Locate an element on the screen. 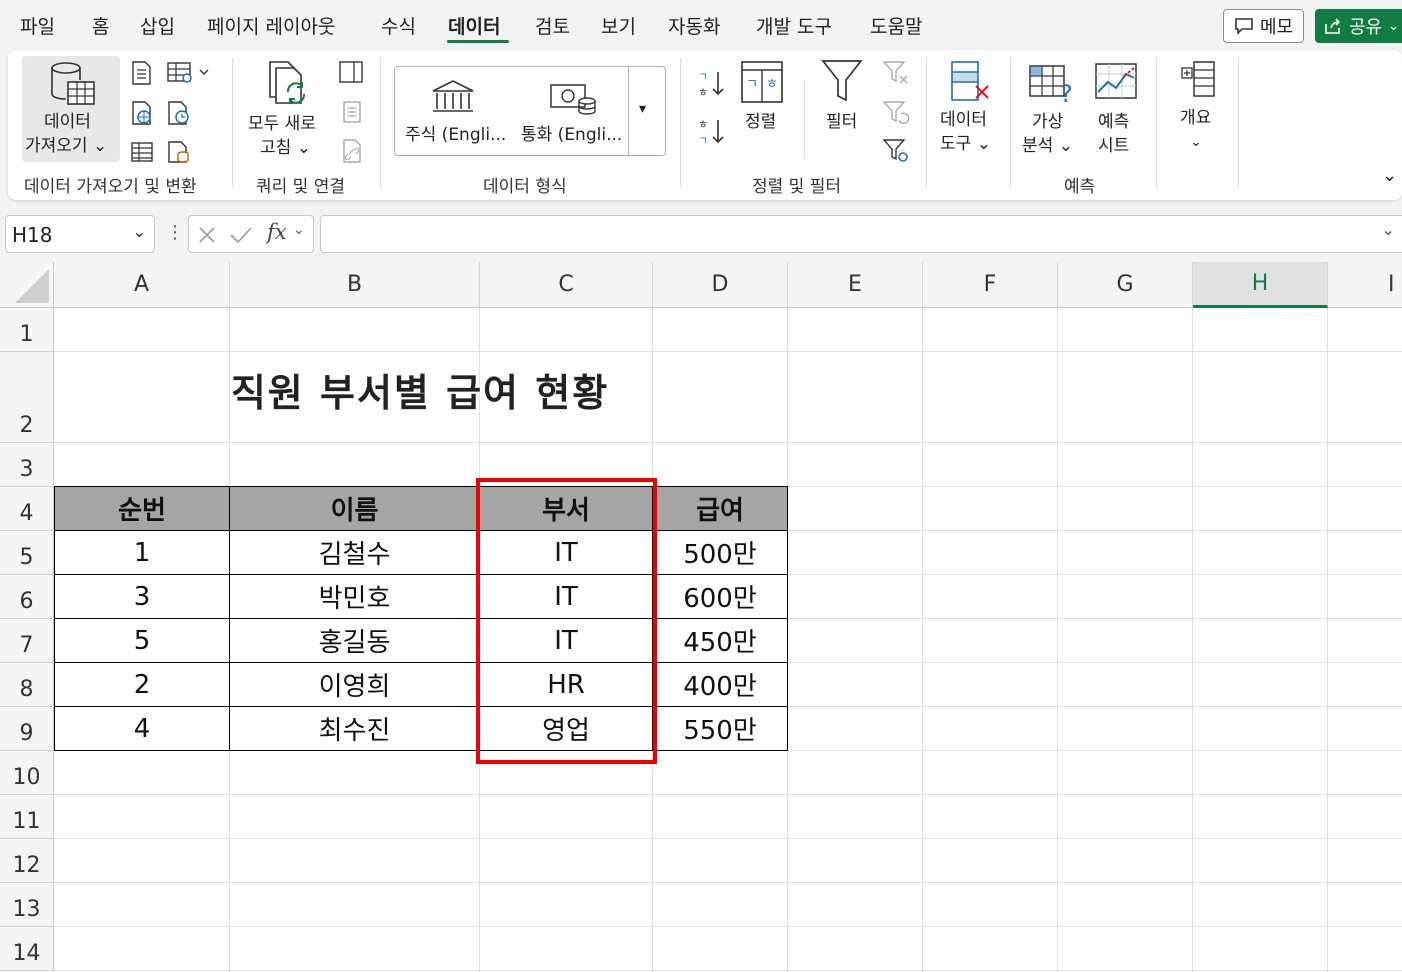 Image resolution: width=1402 pixels, height=972 pixels. header-cell-name: 이름 is located at coordinates (355, 509).